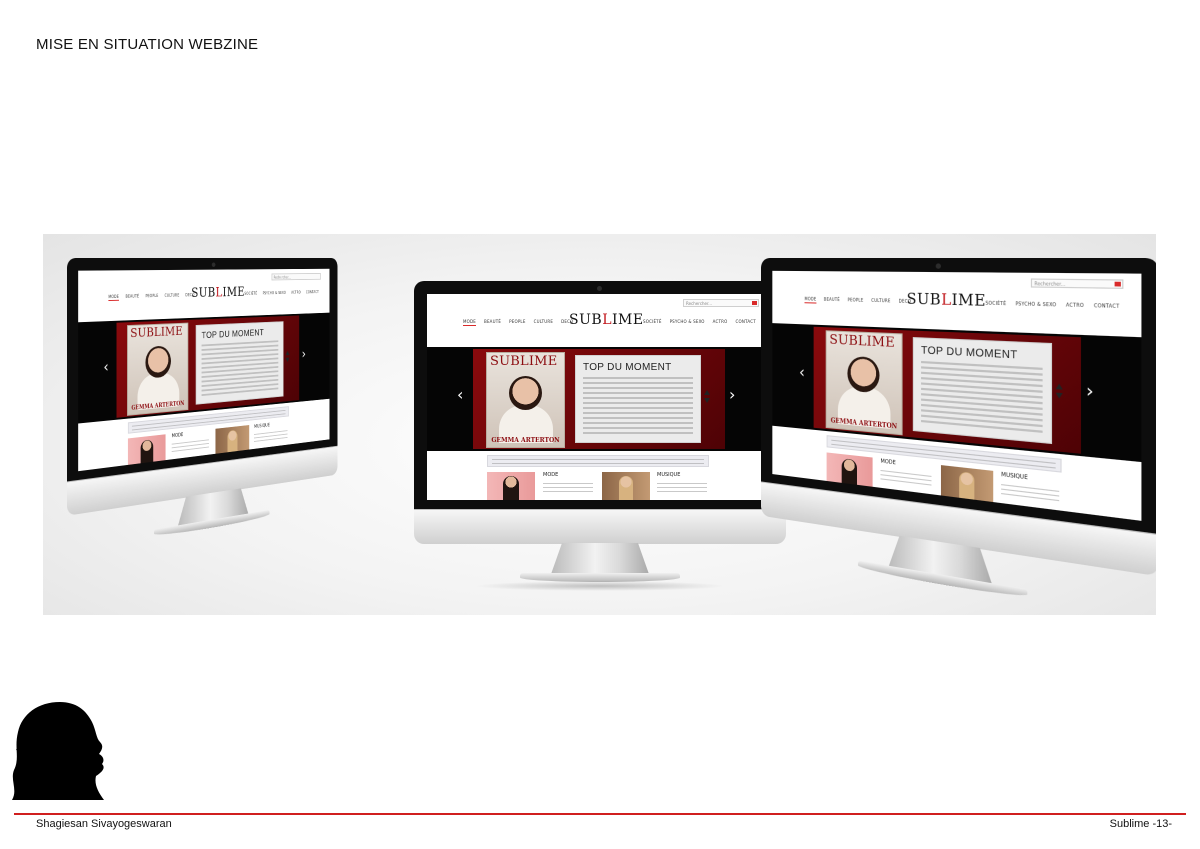 This screenshot has height=849, width=1200. What do you see at coordinates (924, 300) in the screenshot?
I see `logo-text-start: SUB` at bounding box center [924, 300].